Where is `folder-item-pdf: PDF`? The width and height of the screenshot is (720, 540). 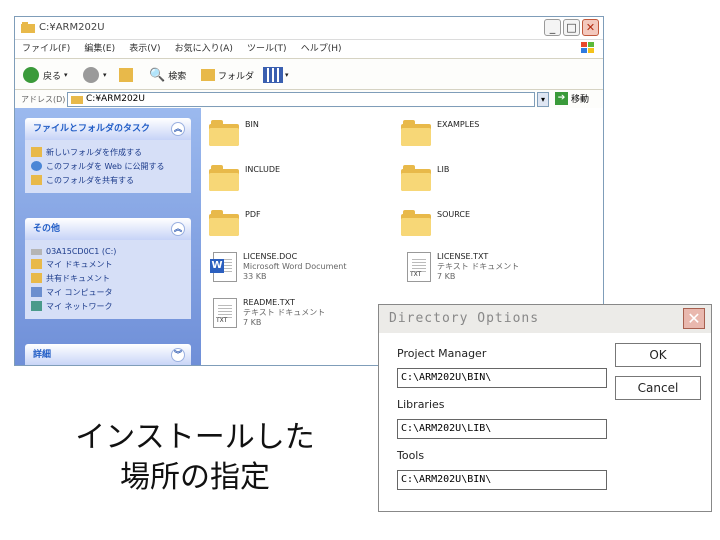 folder-item-pdf: PDF is located at coordinates (235, 223).